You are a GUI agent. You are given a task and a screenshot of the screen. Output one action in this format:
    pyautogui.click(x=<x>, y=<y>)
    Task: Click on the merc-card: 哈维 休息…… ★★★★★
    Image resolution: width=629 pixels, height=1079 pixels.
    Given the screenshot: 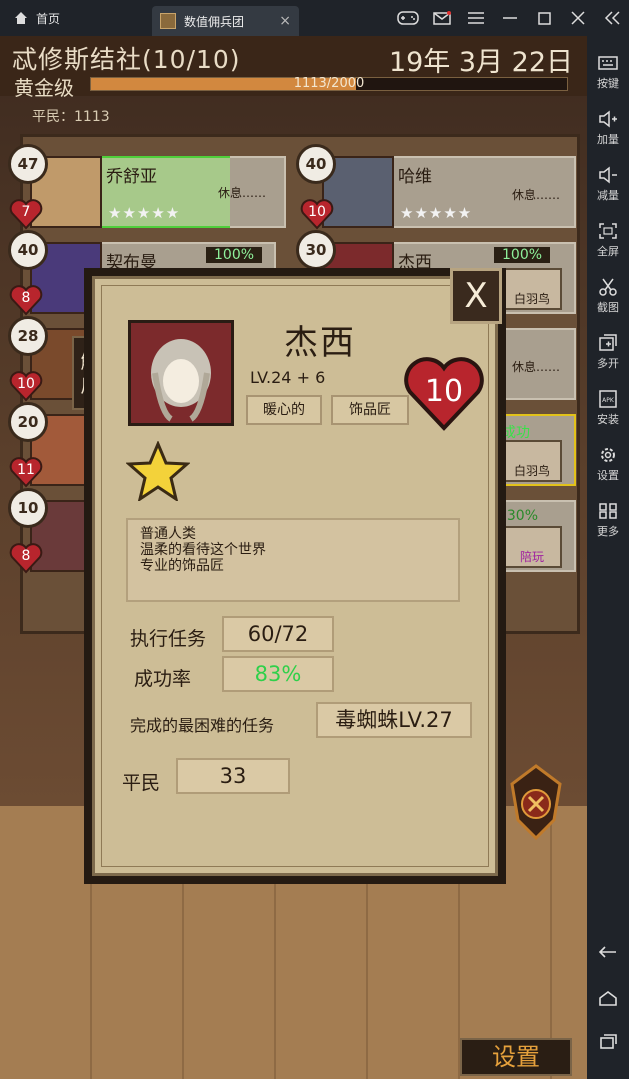 What is the action you would take?
    pyautogui.click(x=449, y=192)
    